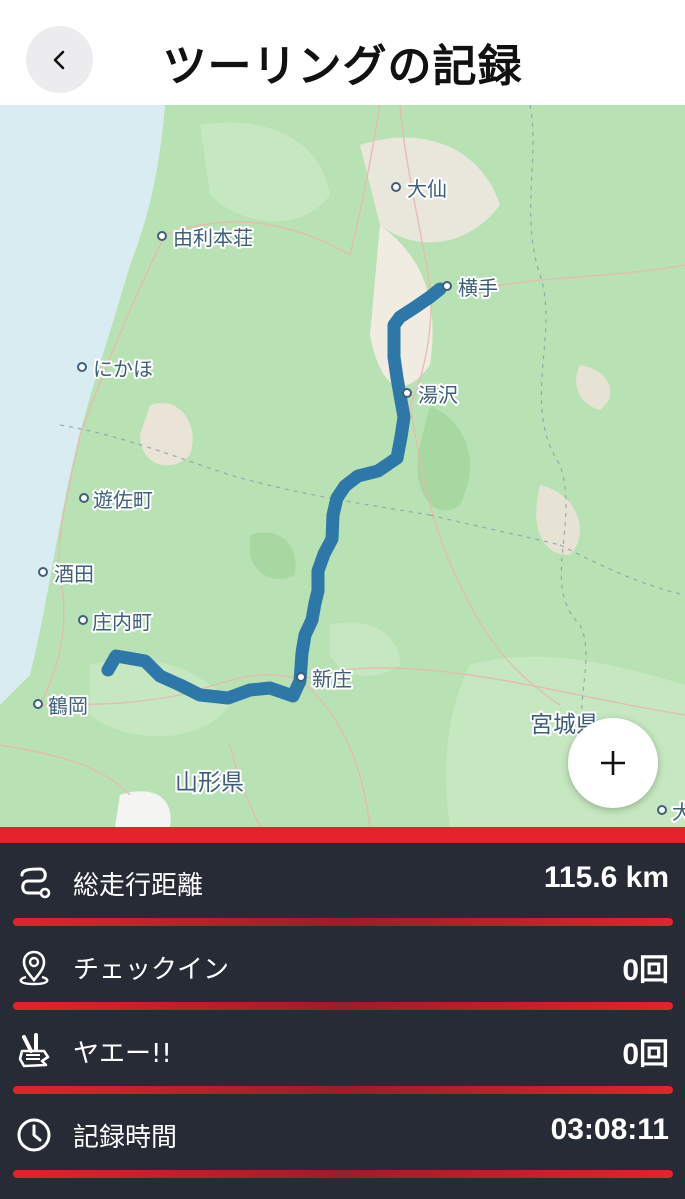  I want to click on stats-accent-bar, so click(342, 835).